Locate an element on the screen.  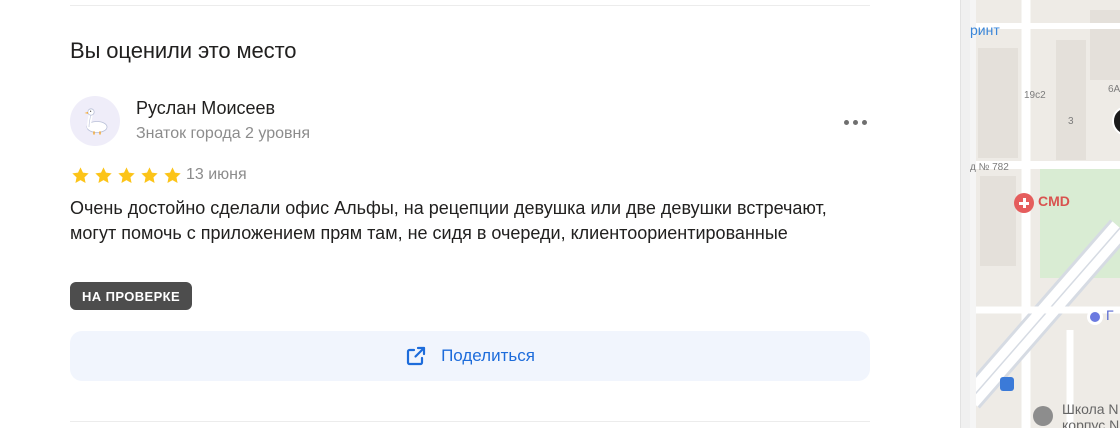
share-button: Поделиться is located at coordinates (470, 356).